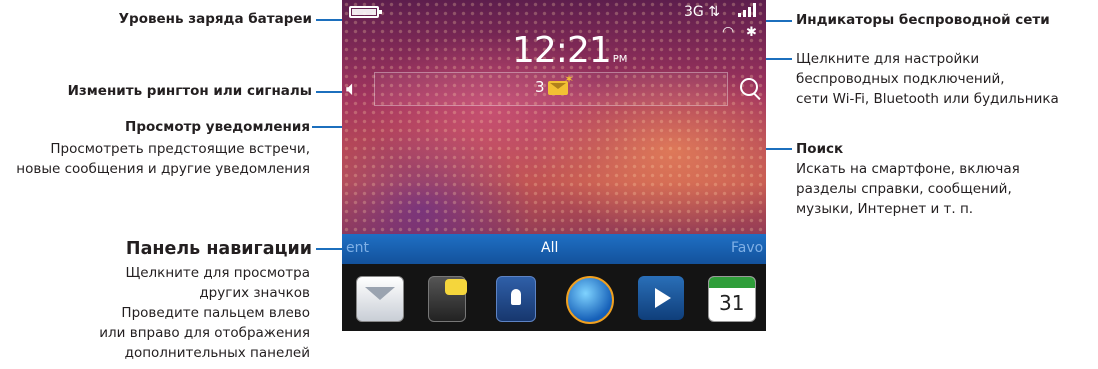 The image size is (1098, 369). What do you see at coordinates (908, 169) in the screenshot?
I see `search-desc-1: Искать на смартфоне, включая` at bounding box center [908, 169].